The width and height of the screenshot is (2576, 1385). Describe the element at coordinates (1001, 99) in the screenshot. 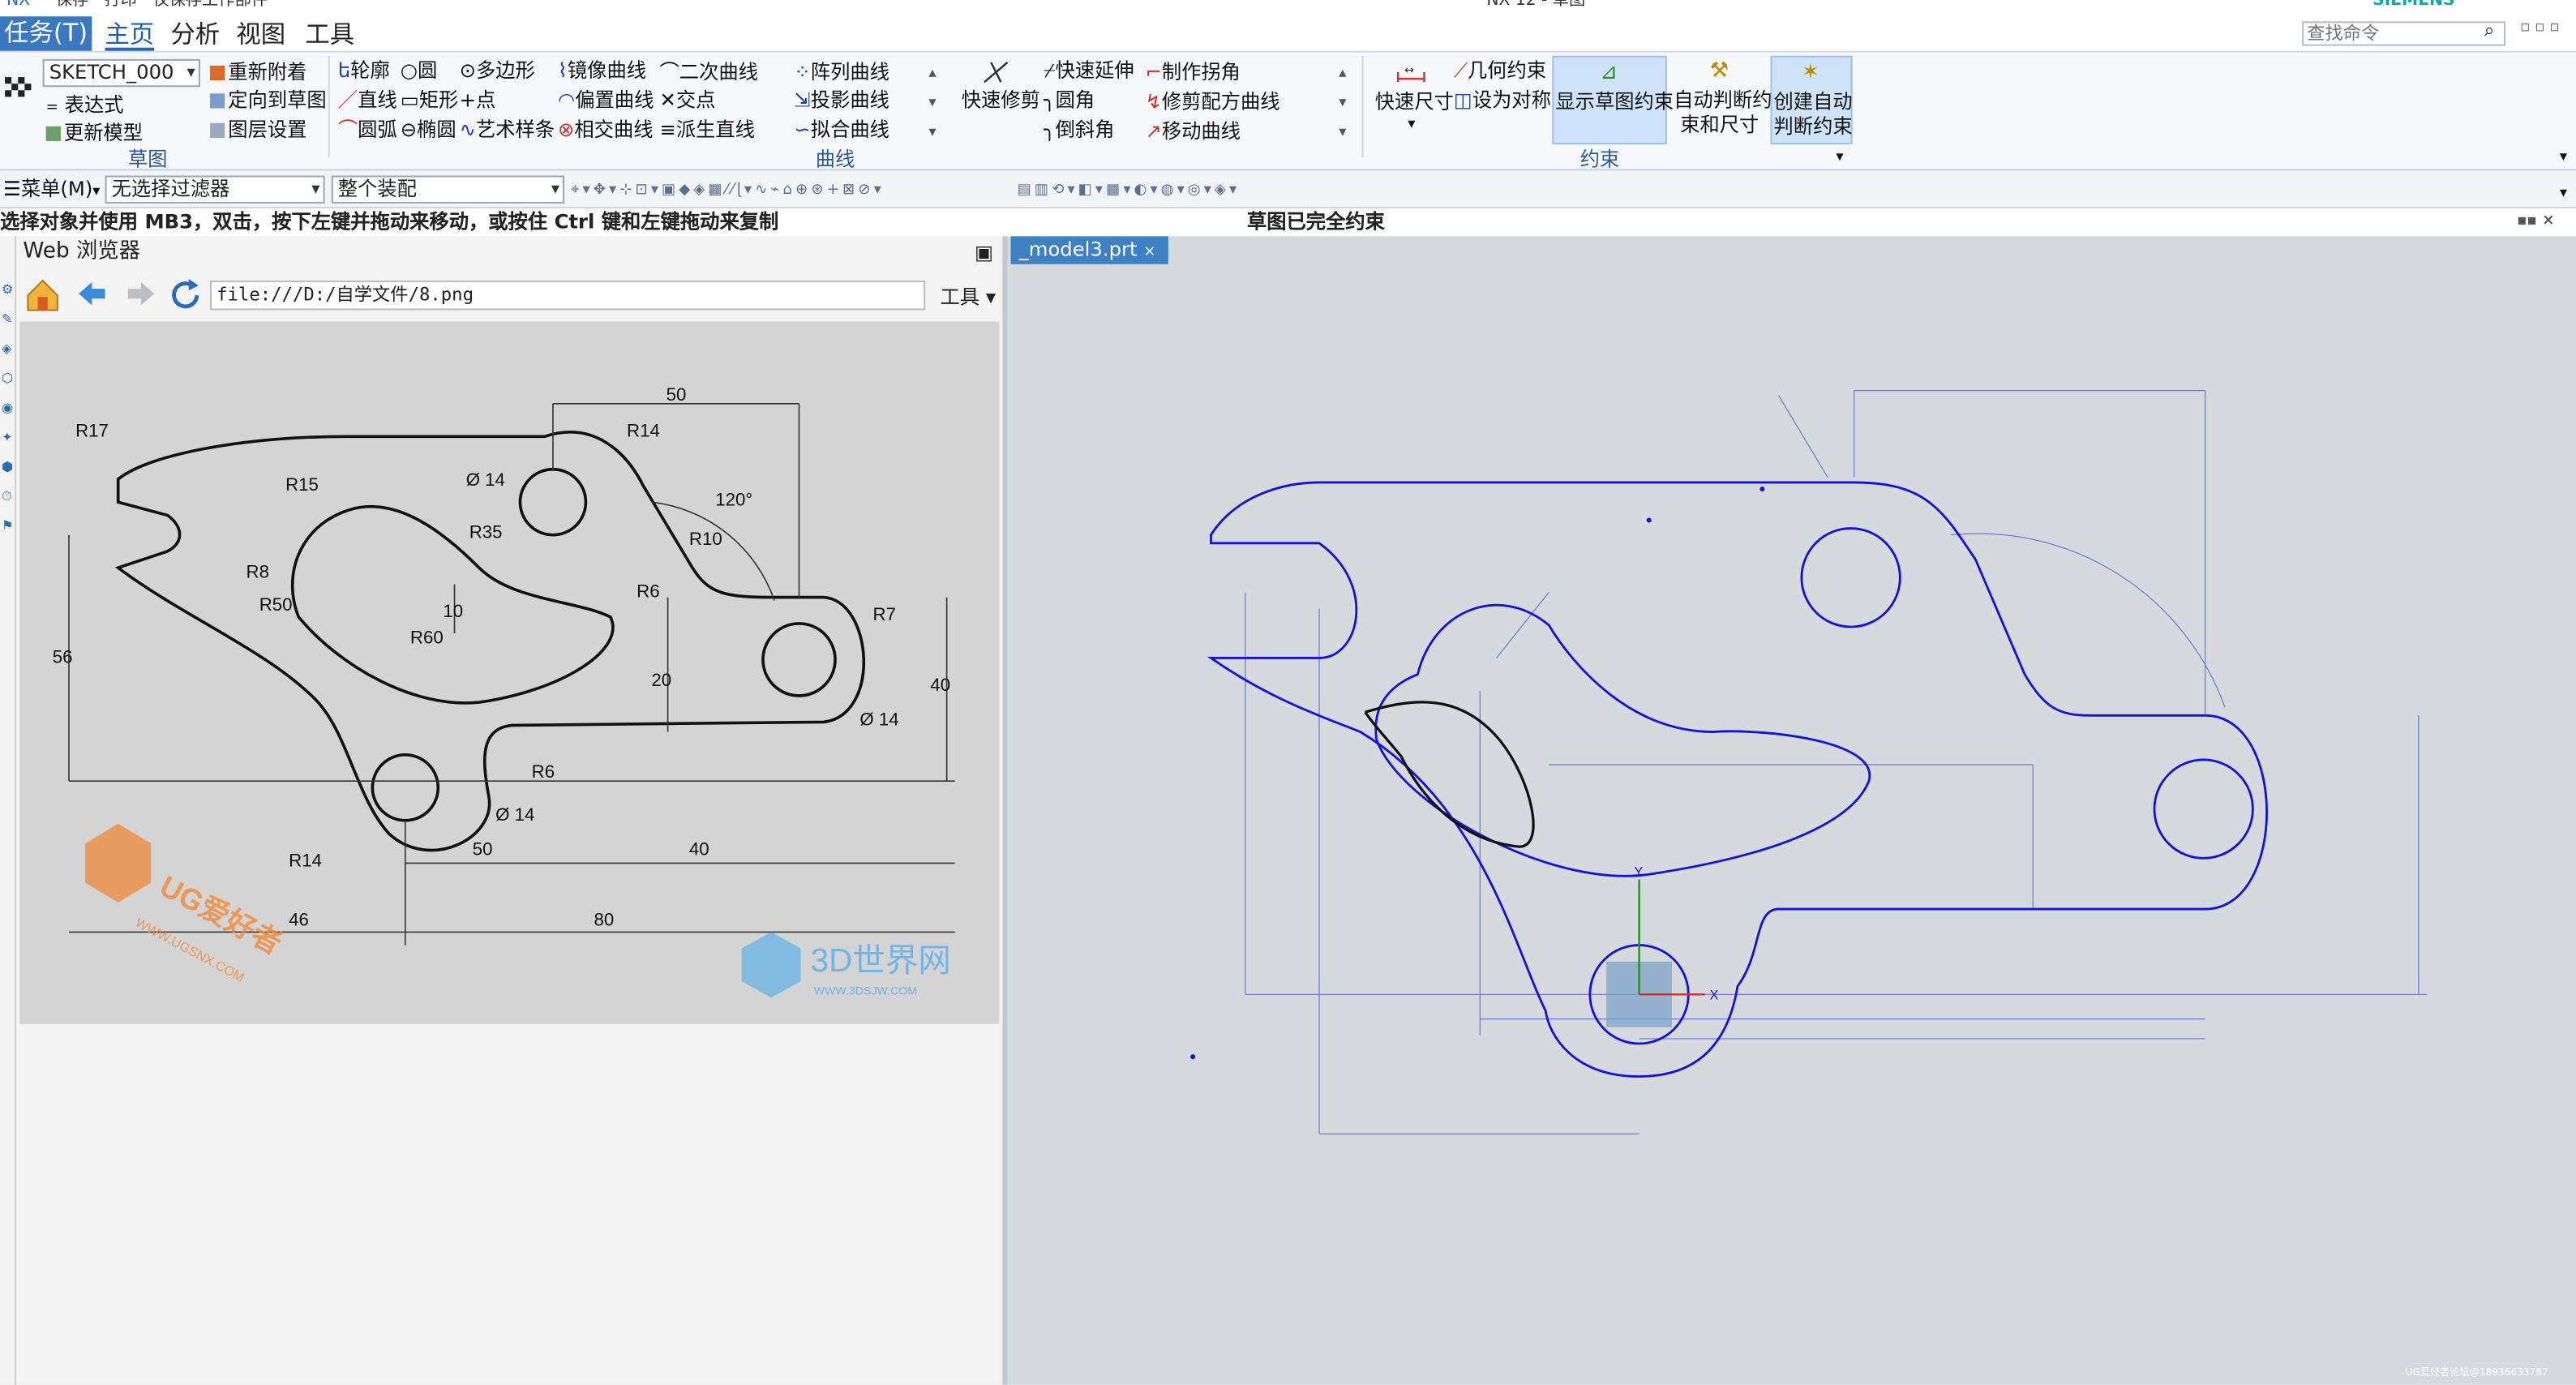

I see `quick-trim-button: 快速修剪` at that location.